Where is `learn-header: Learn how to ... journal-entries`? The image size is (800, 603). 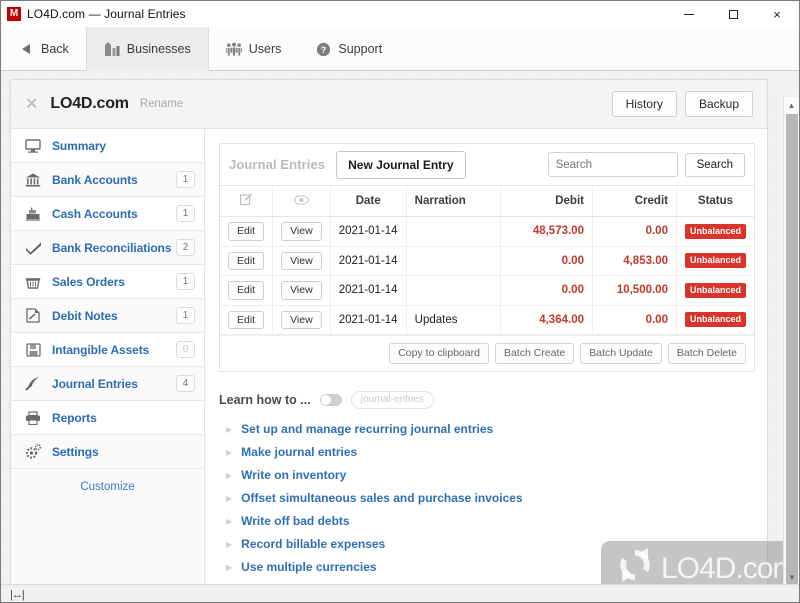 learn-header: Learn how to ... journal-entries is located at coordinates (487, 399).